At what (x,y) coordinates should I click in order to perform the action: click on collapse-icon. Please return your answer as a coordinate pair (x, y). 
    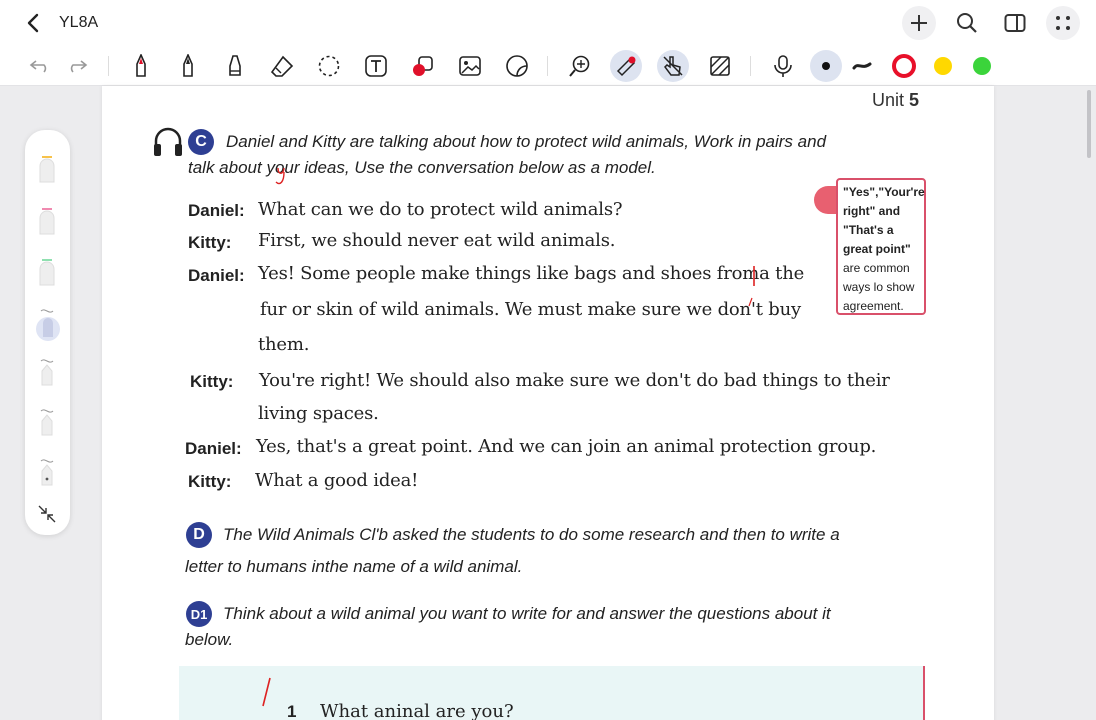
    Looking at the image, I should click on (47, 514).